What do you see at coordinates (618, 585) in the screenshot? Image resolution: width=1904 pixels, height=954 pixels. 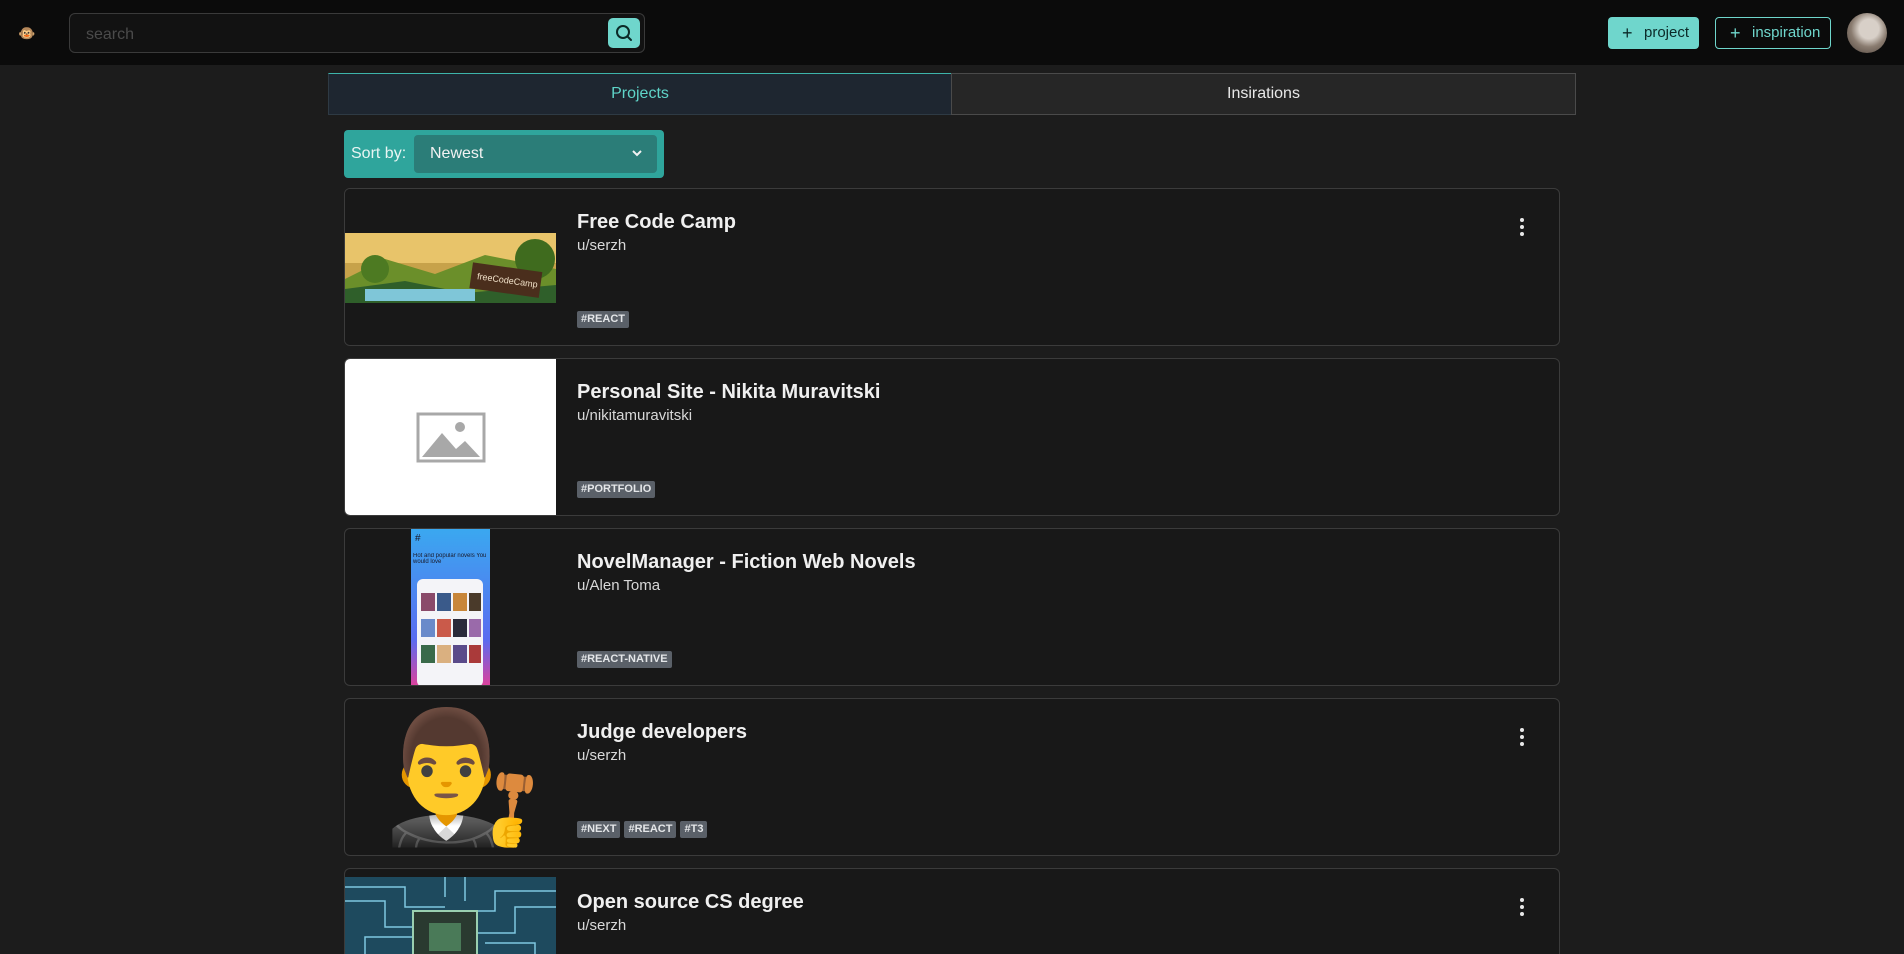 I see `project-author: u/Alen Toma` at bounding box center [618, 585].